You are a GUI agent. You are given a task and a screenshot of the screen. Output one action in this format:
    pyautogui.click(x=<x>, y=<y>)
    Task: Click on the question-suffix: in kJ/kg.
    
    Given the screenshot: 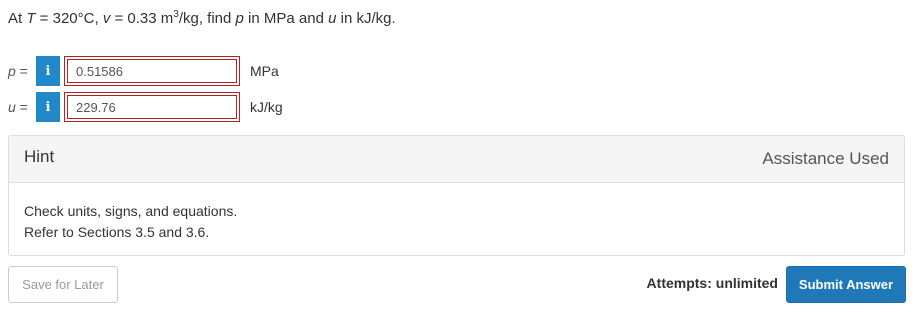 What is the action you would take?
    pyautogui.click(x=366, y=18)
    